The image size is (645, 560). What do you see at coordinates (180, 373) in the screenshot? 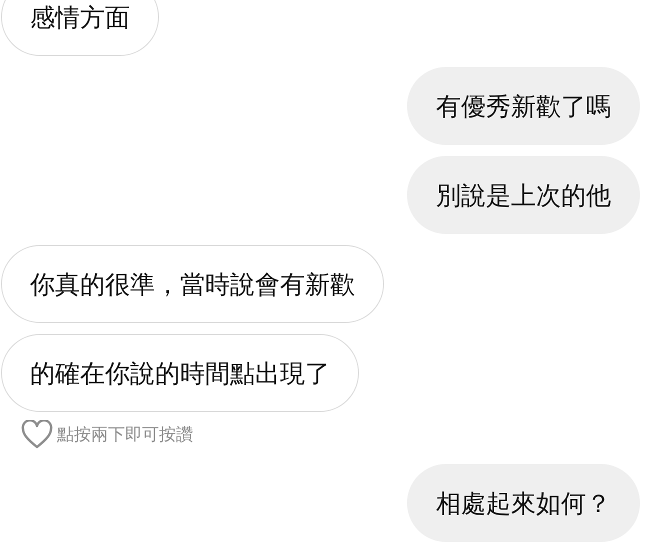
I see `received-message: 的確在你說的時間點出現了` at bounding box center [180, 373].